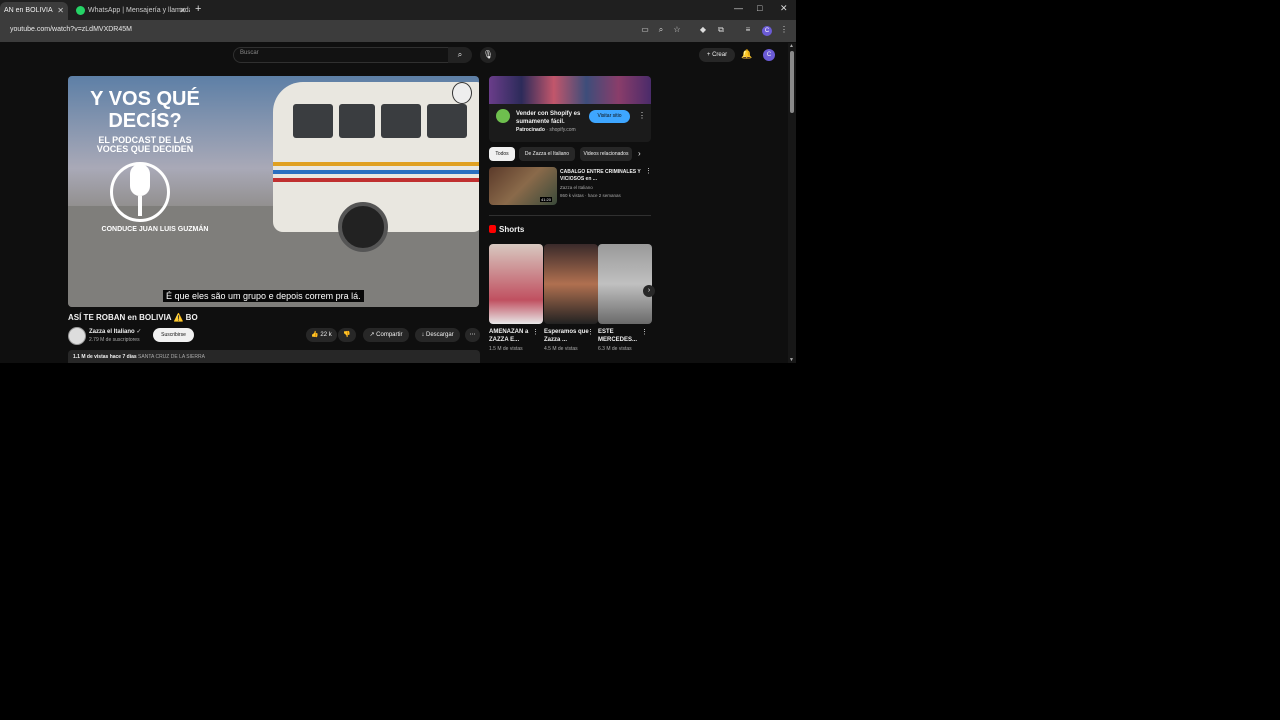  What do you see at coordinates (492, 229) in the screenshot?
I see `shorts-logo-icon` at bounding box center [492, 229].